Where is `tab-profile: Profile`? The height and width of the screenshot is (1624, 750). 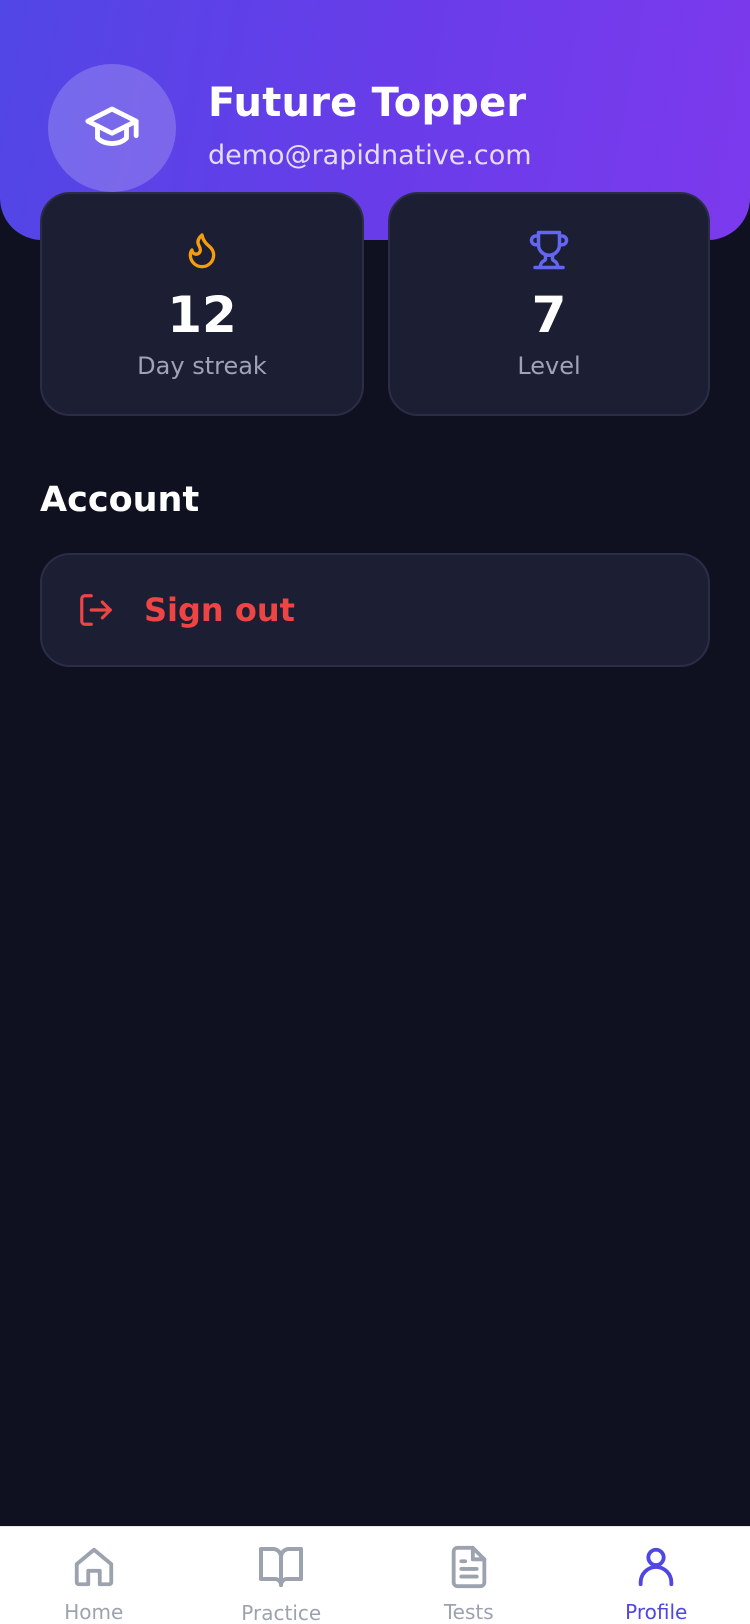 tab-profile: Profile is located at coordinates (656, 1575).